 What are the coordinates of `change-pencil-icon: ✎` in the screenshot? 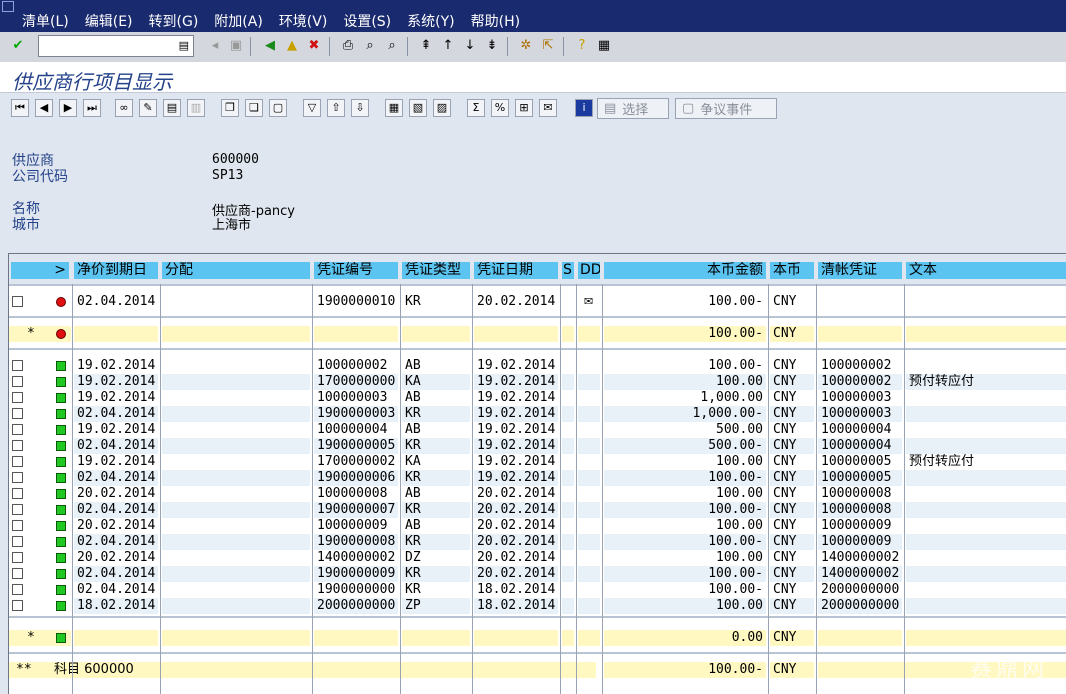 It's located at (148, 108).